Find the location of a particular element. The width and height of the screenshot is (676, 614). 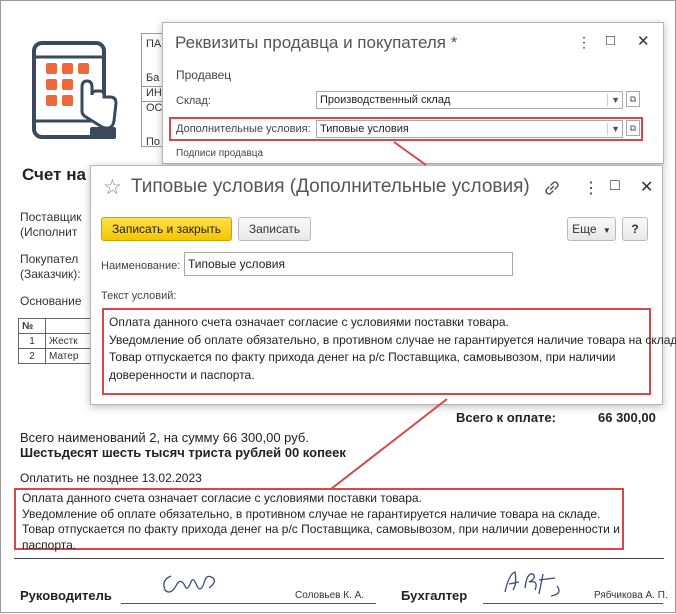

seller-signatures-link: Подписи продавца is located at coordinates (219, 153).